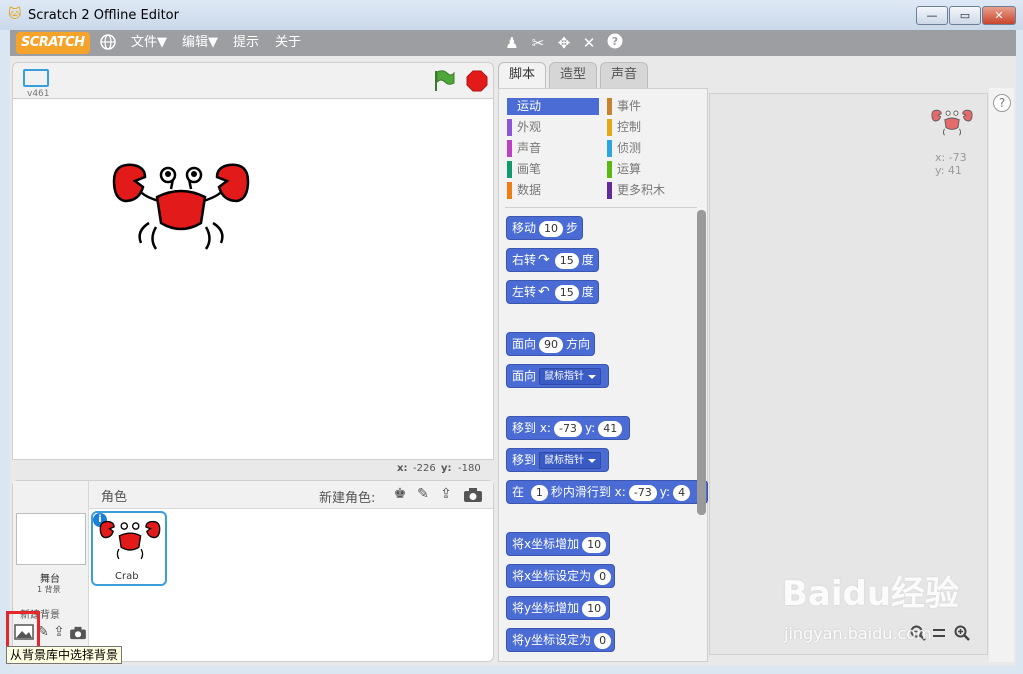 The height and width of the screenshot is (674, 1023). Describe the element at coordinates (624, 75) in the screenshot. I see `tab-sounds: 声音` at that location.